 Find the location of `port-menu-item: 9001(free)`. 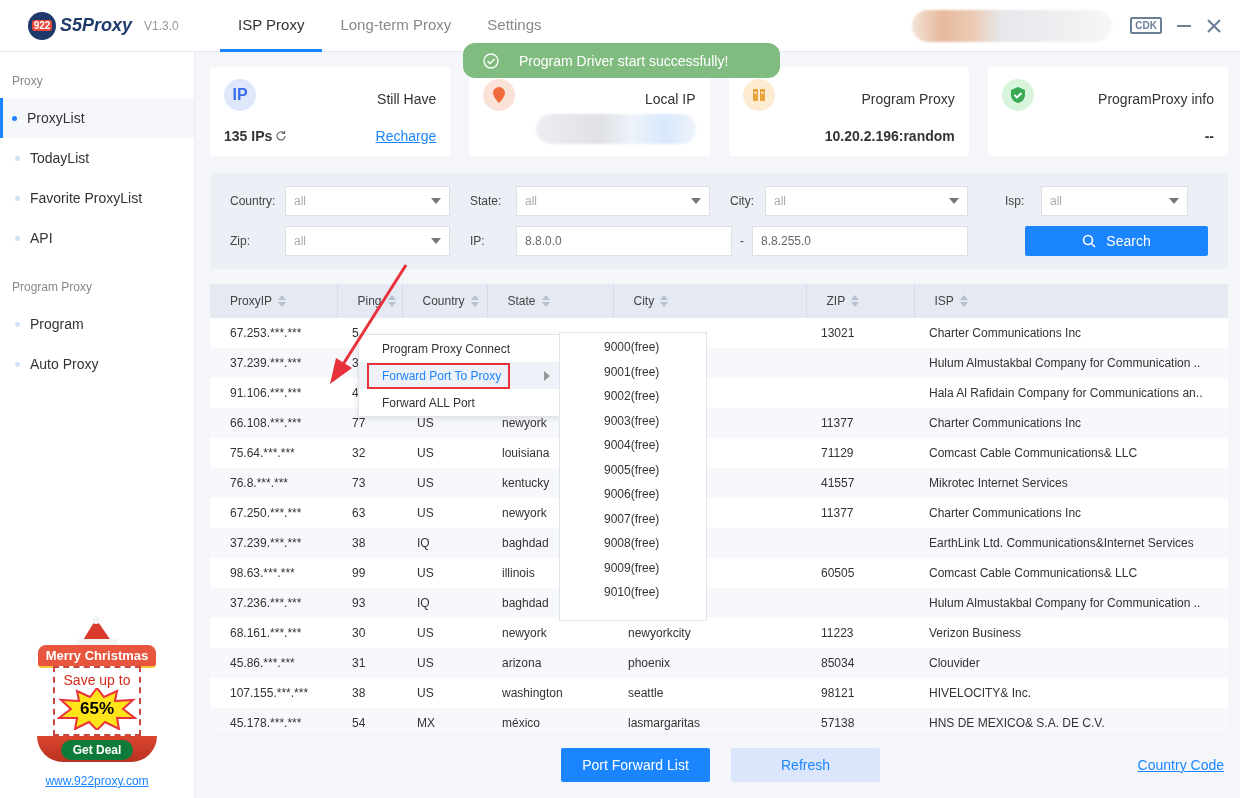

port-menu-item: 9001(free) is located at coordinates (633, 371).